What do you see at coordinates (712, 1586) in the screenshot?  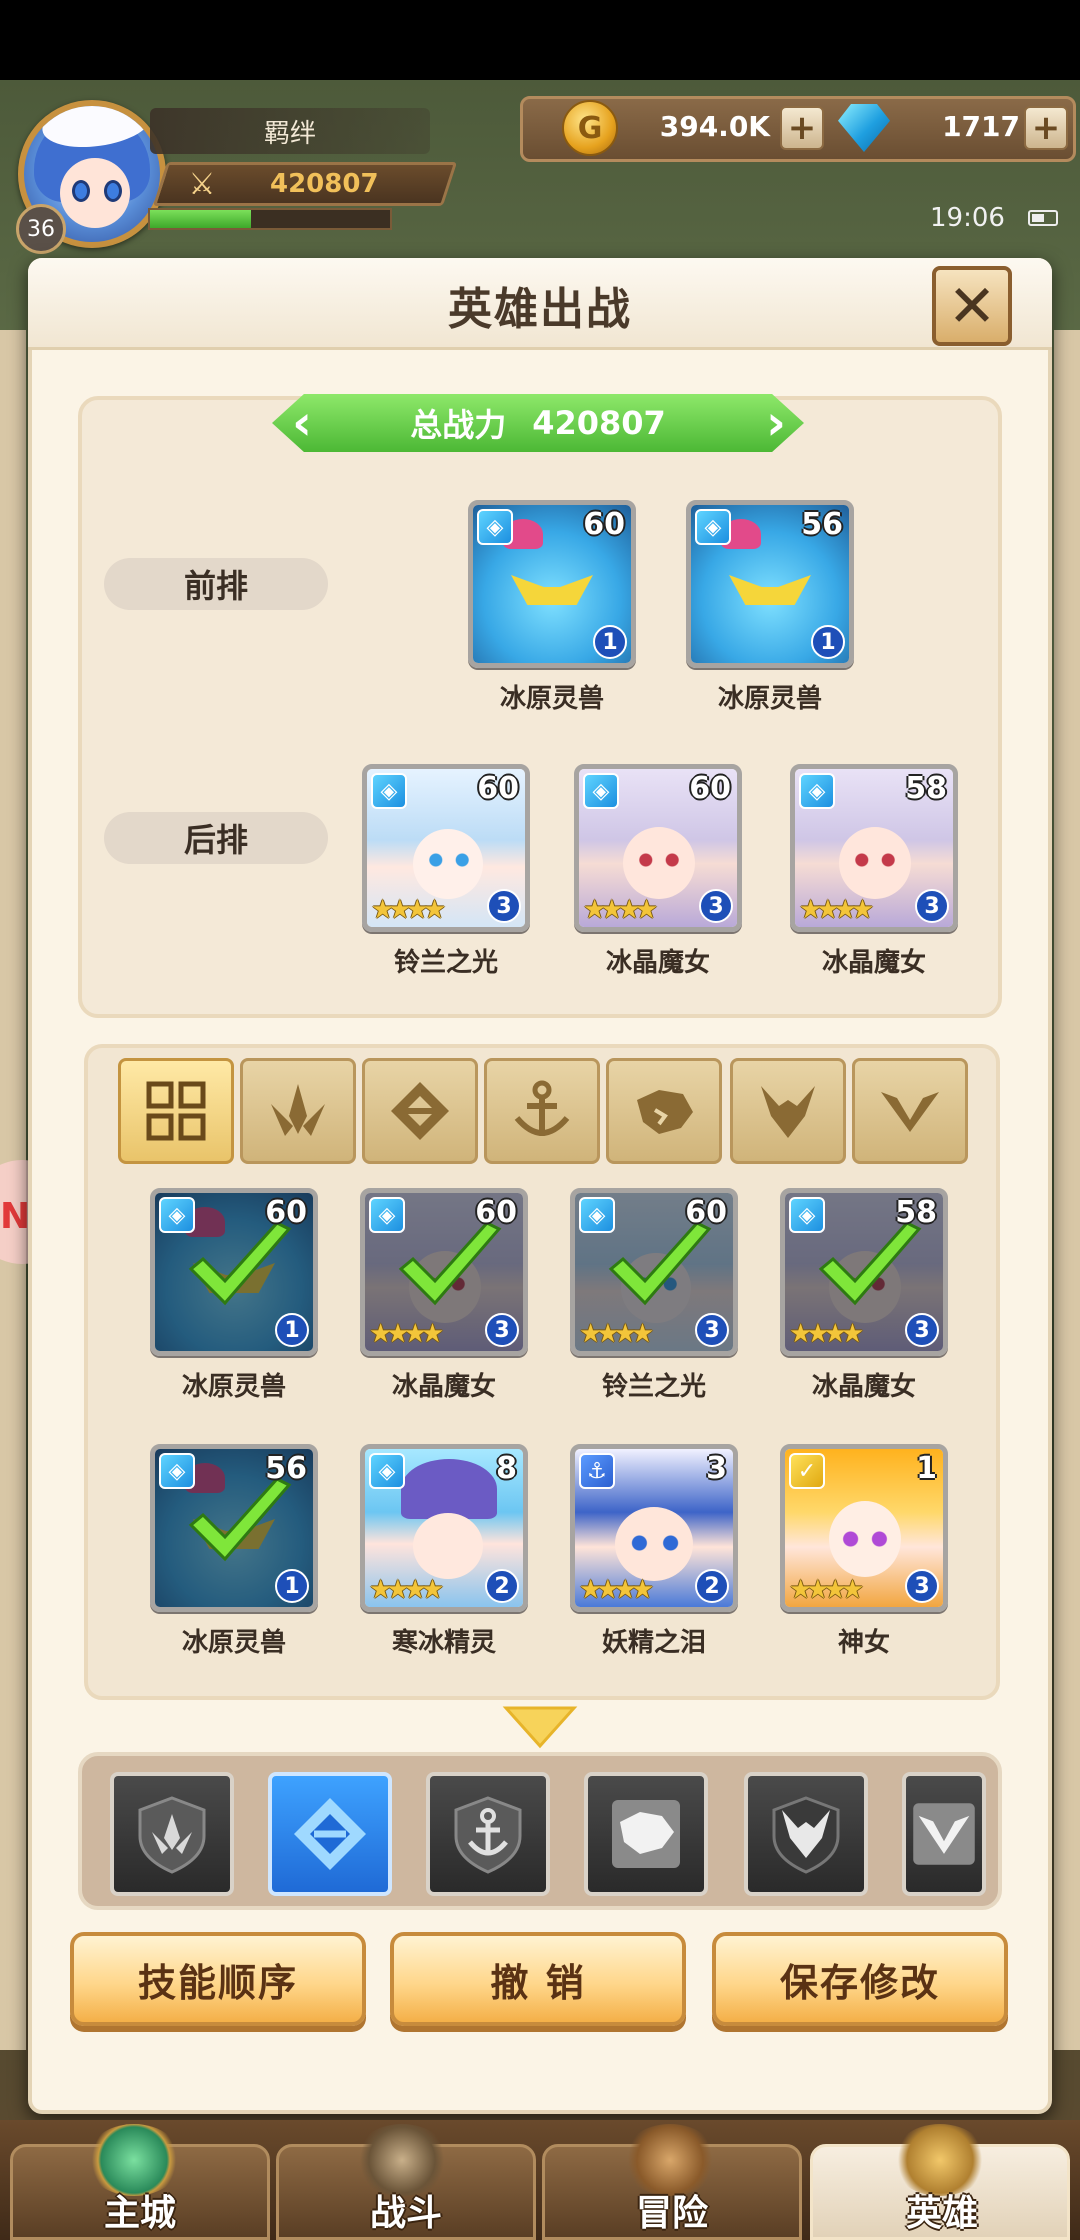 I see `hero-star-count: 2` at bounding box center [712, 1586].